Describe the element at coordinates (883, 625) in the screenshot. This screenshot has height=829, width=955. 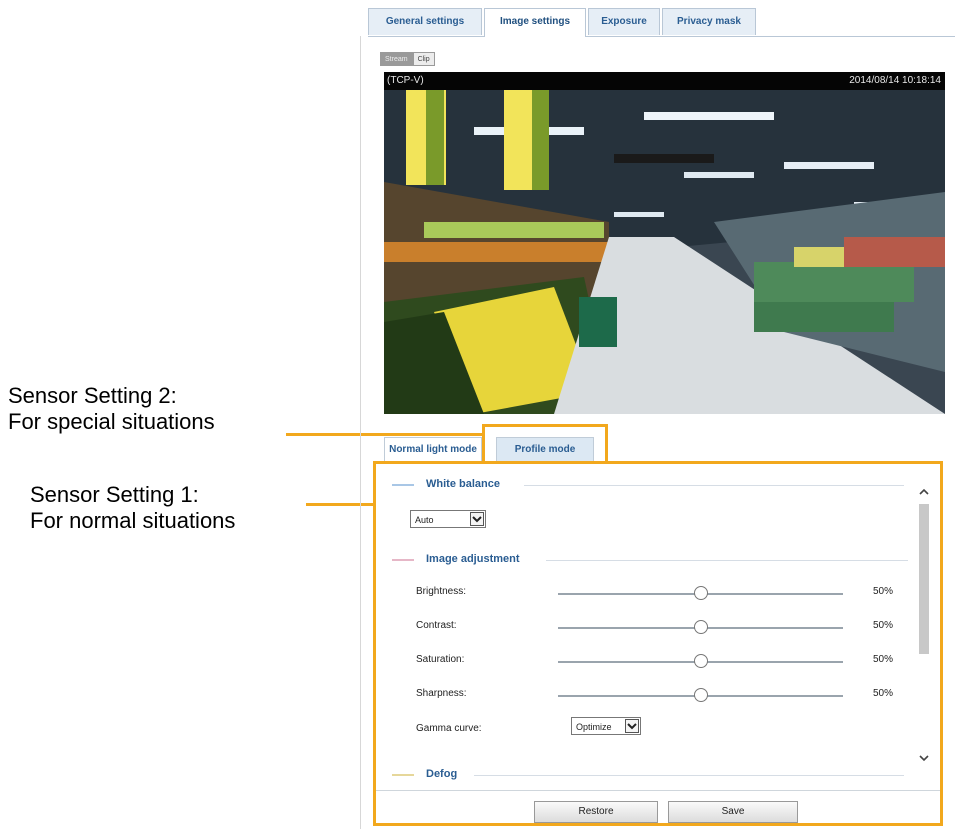
I see `contrast-value: 50%` at that location.